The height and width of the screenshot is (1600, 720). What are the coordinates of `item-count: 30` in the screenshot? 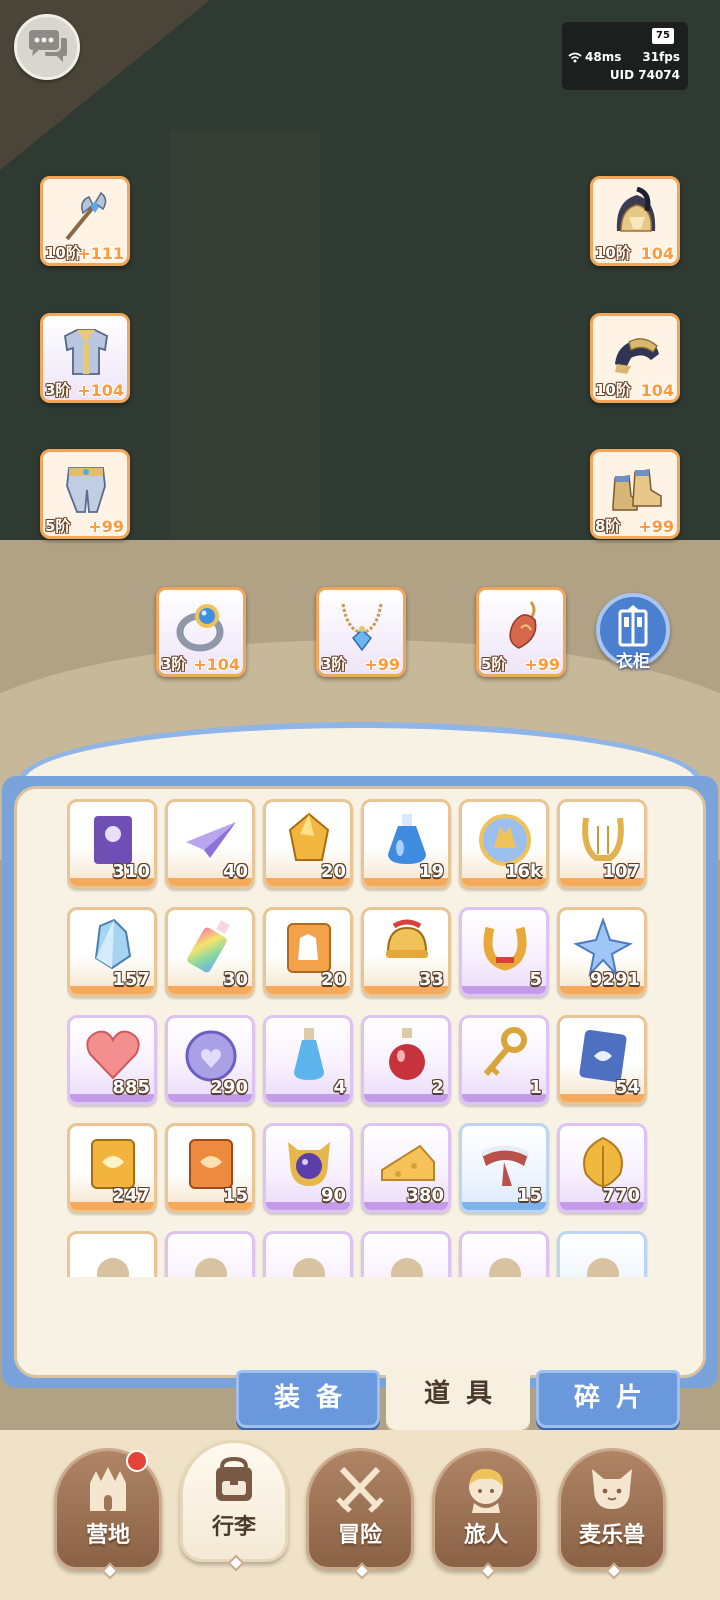 It's located at (235, 979).